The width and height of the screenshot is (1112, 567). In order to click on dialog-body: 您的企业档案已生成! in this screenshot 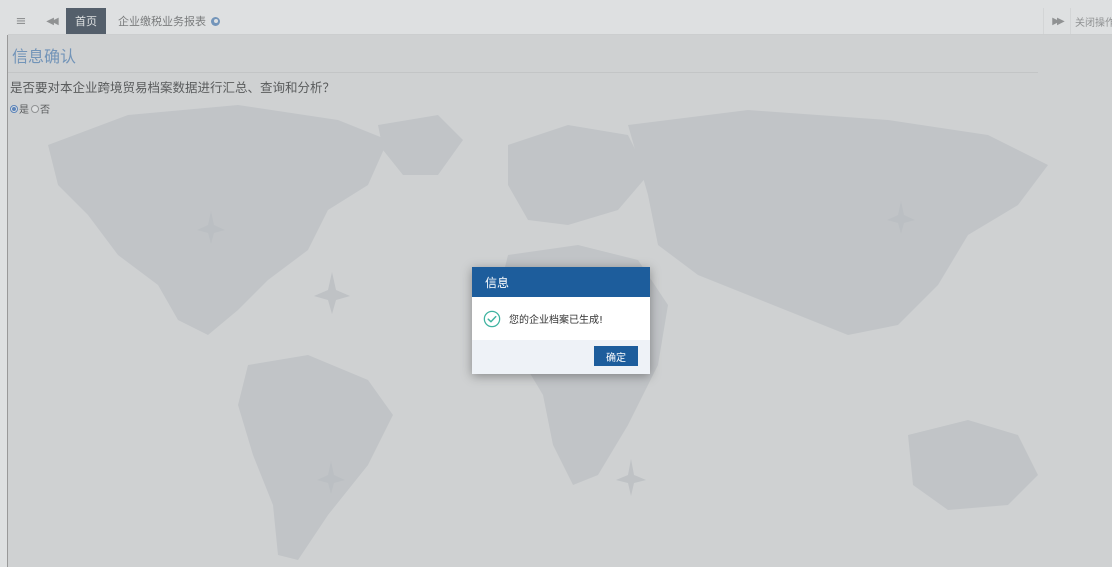, I will do `click(561, 318)`.